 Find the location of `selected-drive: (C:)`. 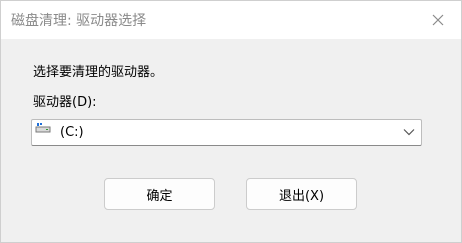

selected-drive: (C:) is located at coordinates (72, 132).